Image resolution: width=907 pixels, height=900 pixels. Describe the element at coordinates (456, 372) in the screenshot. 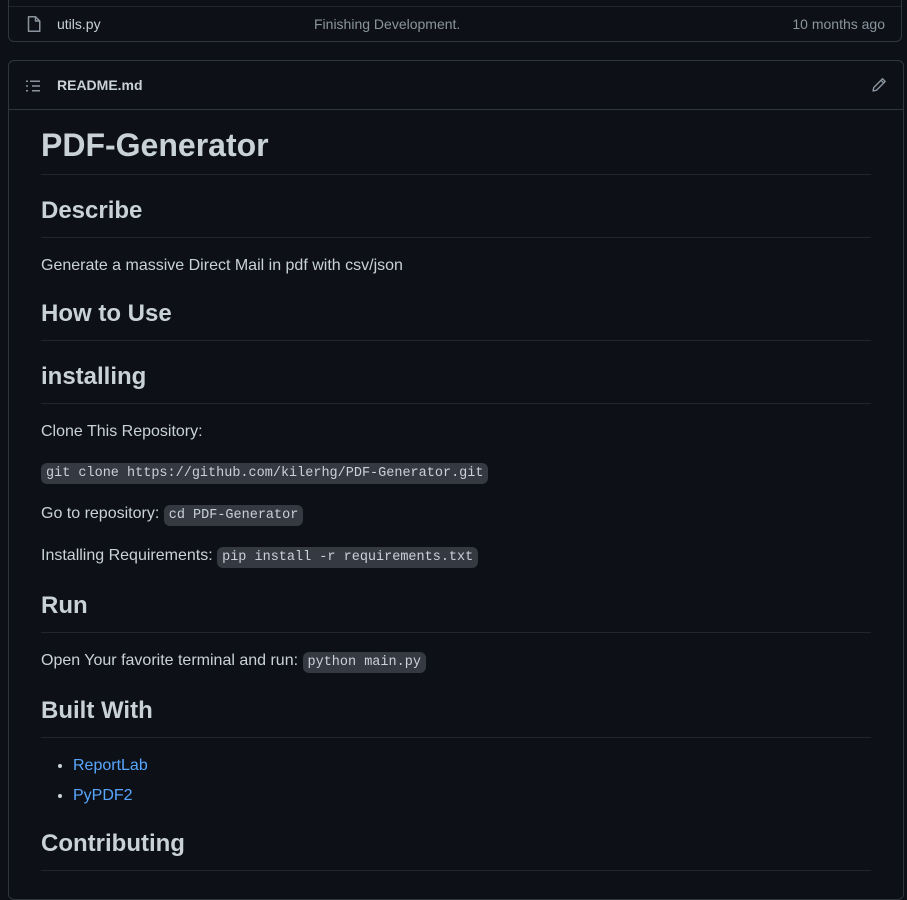

I see `heading-installing: installing` at that location.